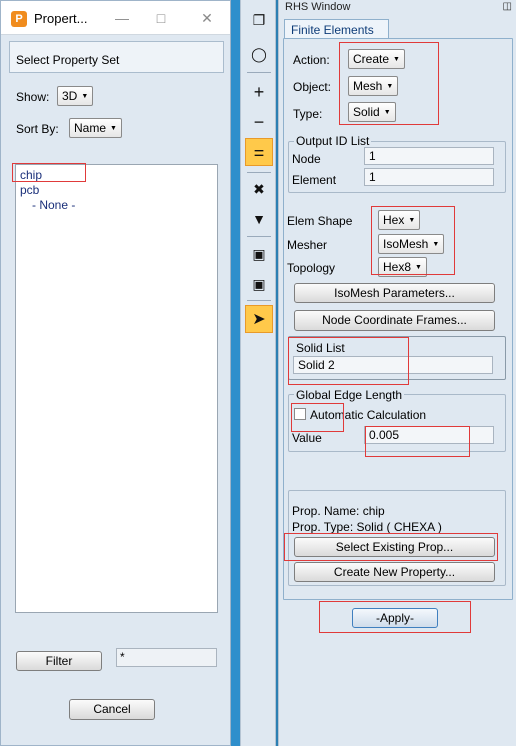 The image size is (516, 746). I want to click on topology-value: Hex8, so click(397, 267).